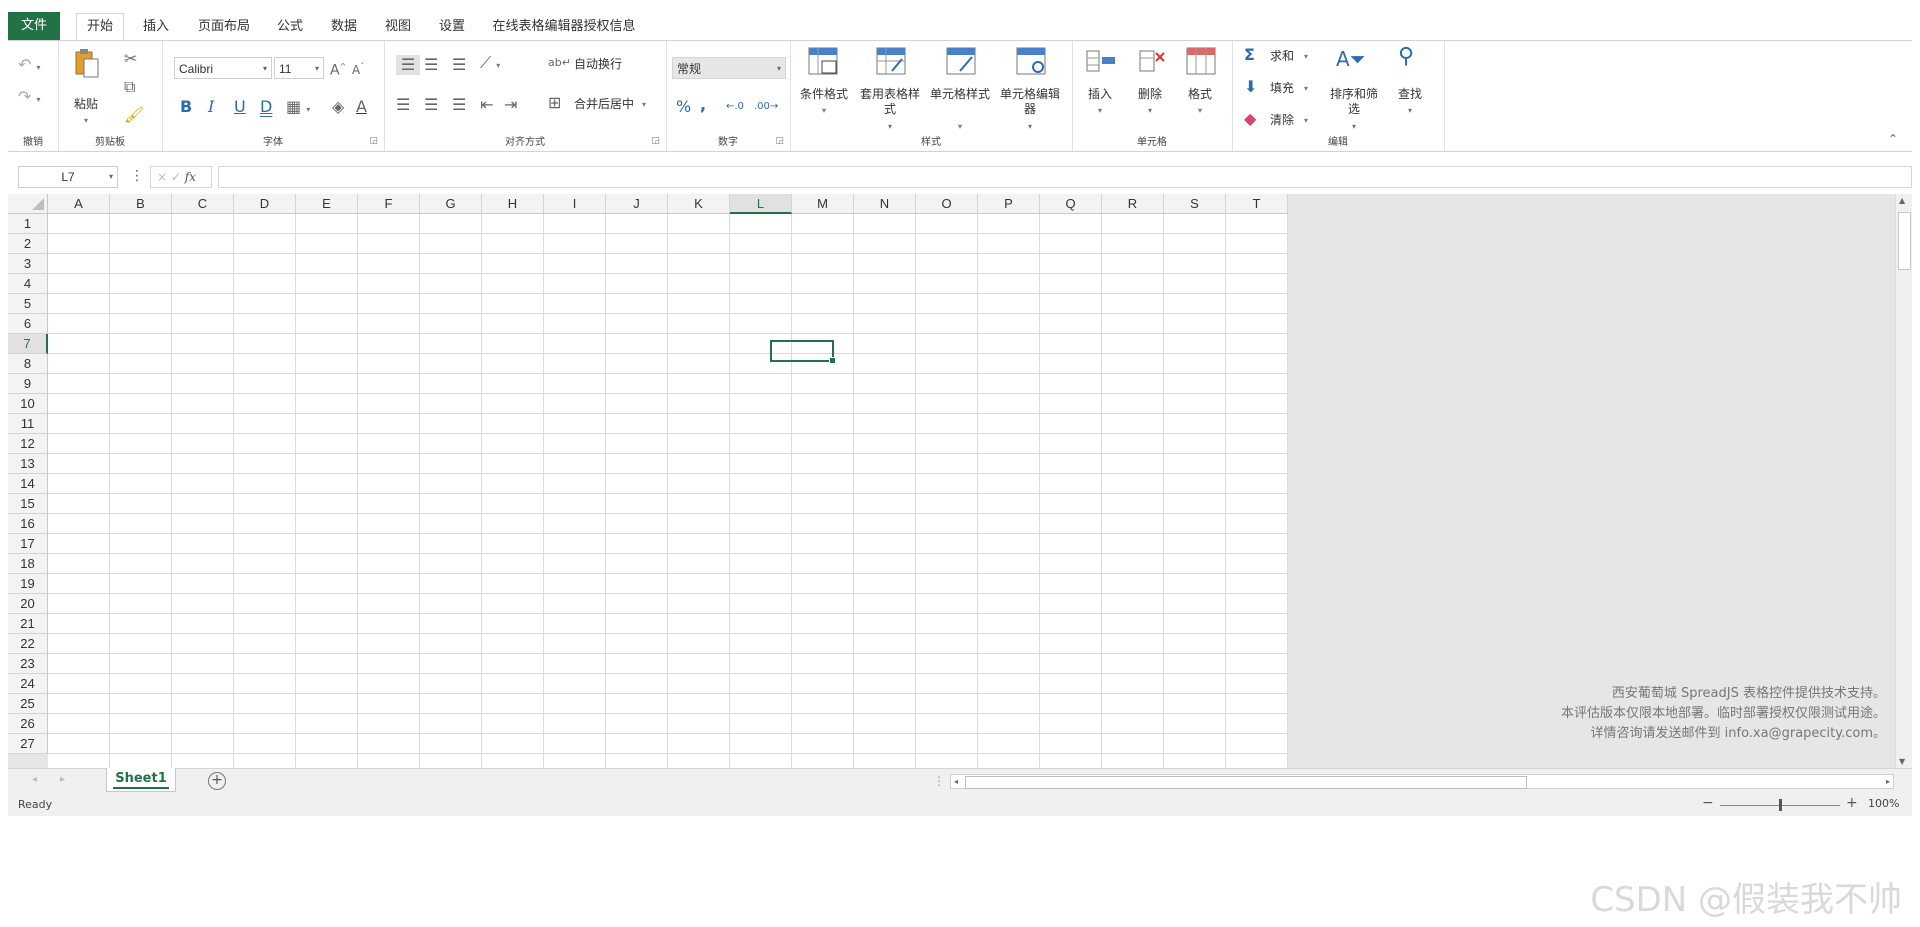 This screenshot has height=927, width=1920. What do you see at coordinates (130, 59) in the screenshot?
I see `cut-icon: ✂` at bounding box center [130, 59].